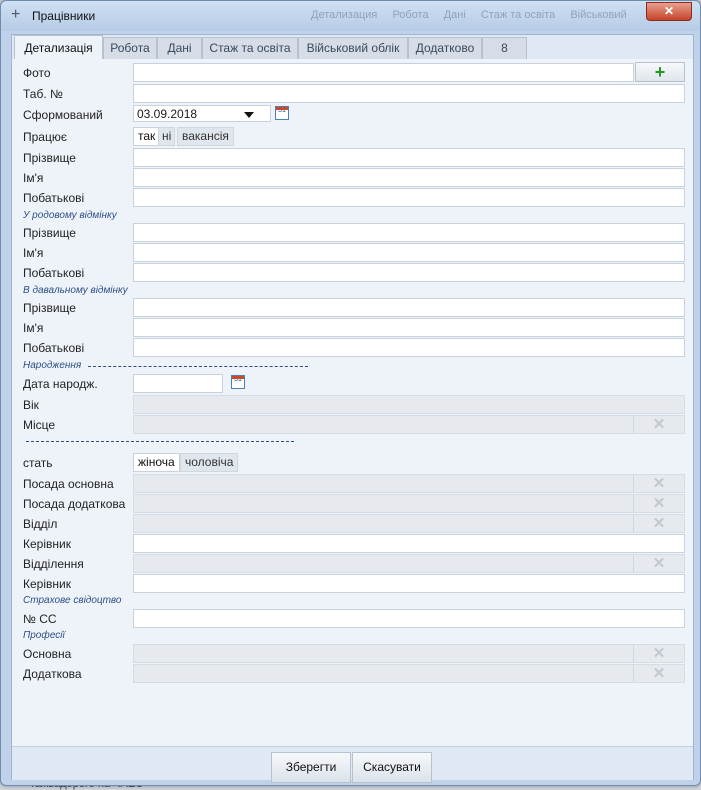 The image size is (701, 790). Describe the element at coordinates (58, 47) in the screenshot. I see `tab-details: Детализація` at that location.